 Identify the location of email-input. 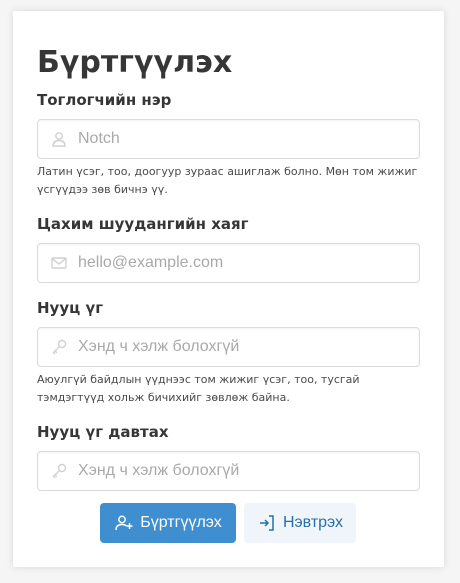
(243, 263).